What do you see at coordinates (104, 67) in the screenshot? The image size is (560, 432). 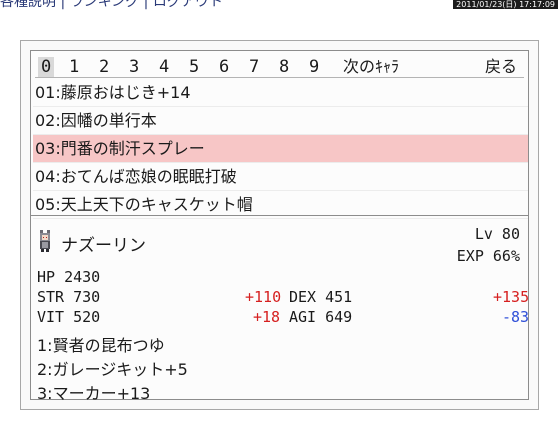 I see `tab-2: 2` at bounding box center [104, 67].